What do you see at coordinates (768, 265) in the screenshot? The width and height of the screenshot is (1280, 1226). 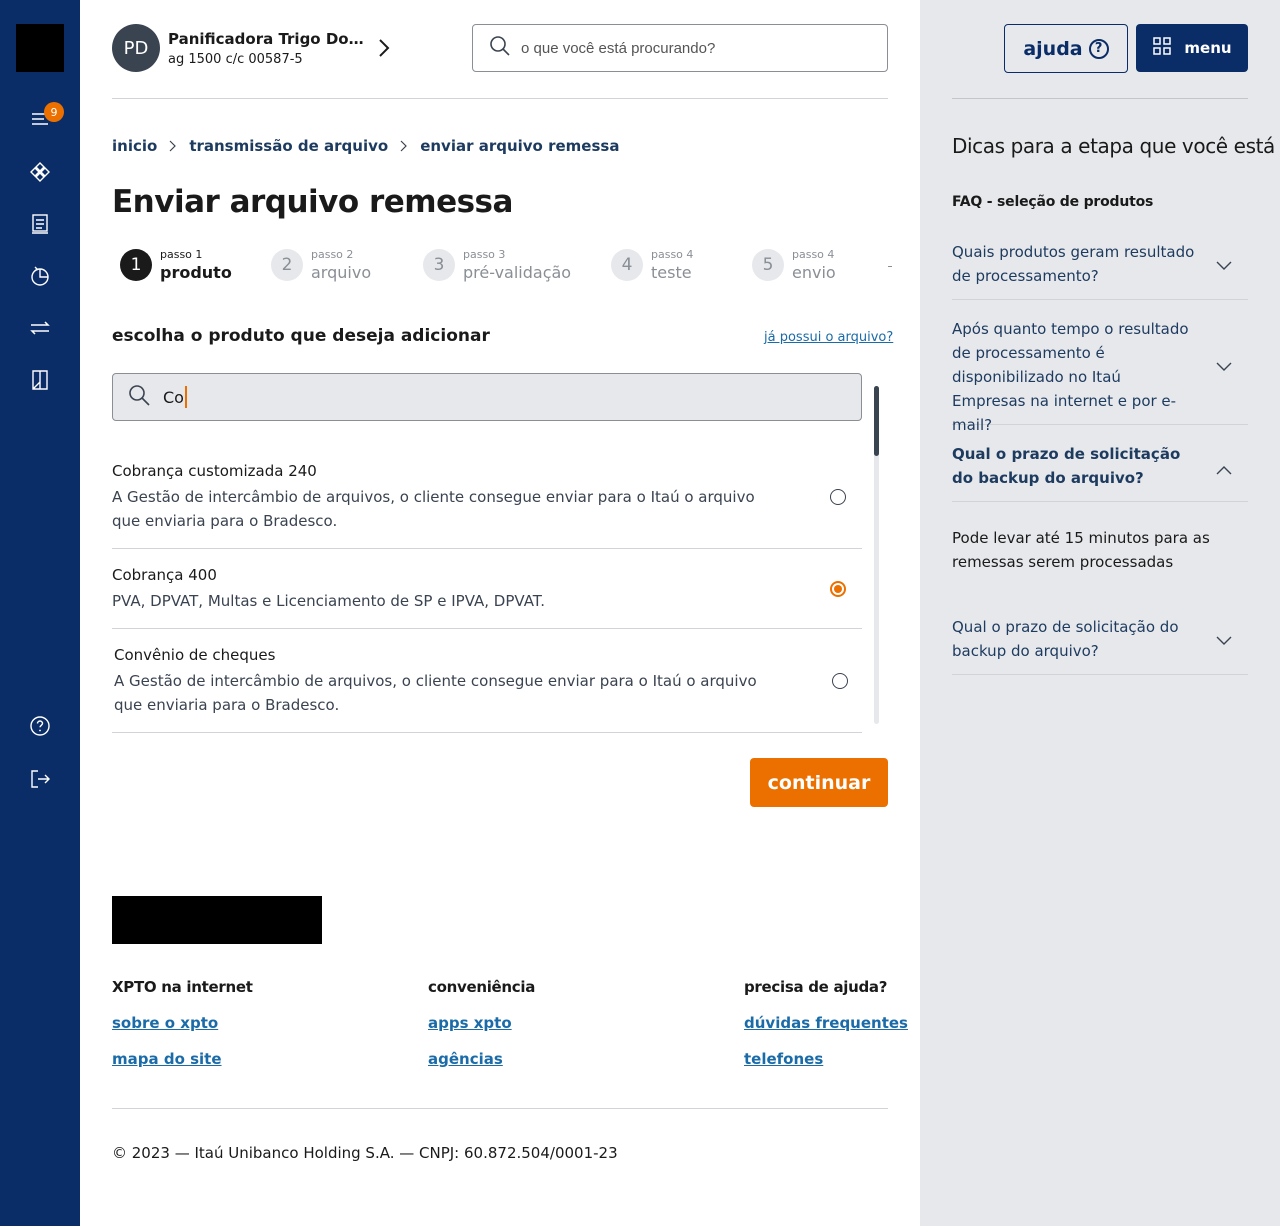 I see `step-number: 5` at bounding box center [768, 265].